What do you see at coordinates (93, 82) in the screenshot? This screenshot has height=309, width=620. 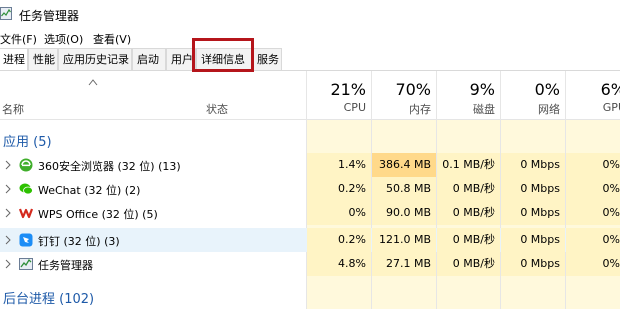 I see `sort-ascending-icon` at bounding box center [93, 82].